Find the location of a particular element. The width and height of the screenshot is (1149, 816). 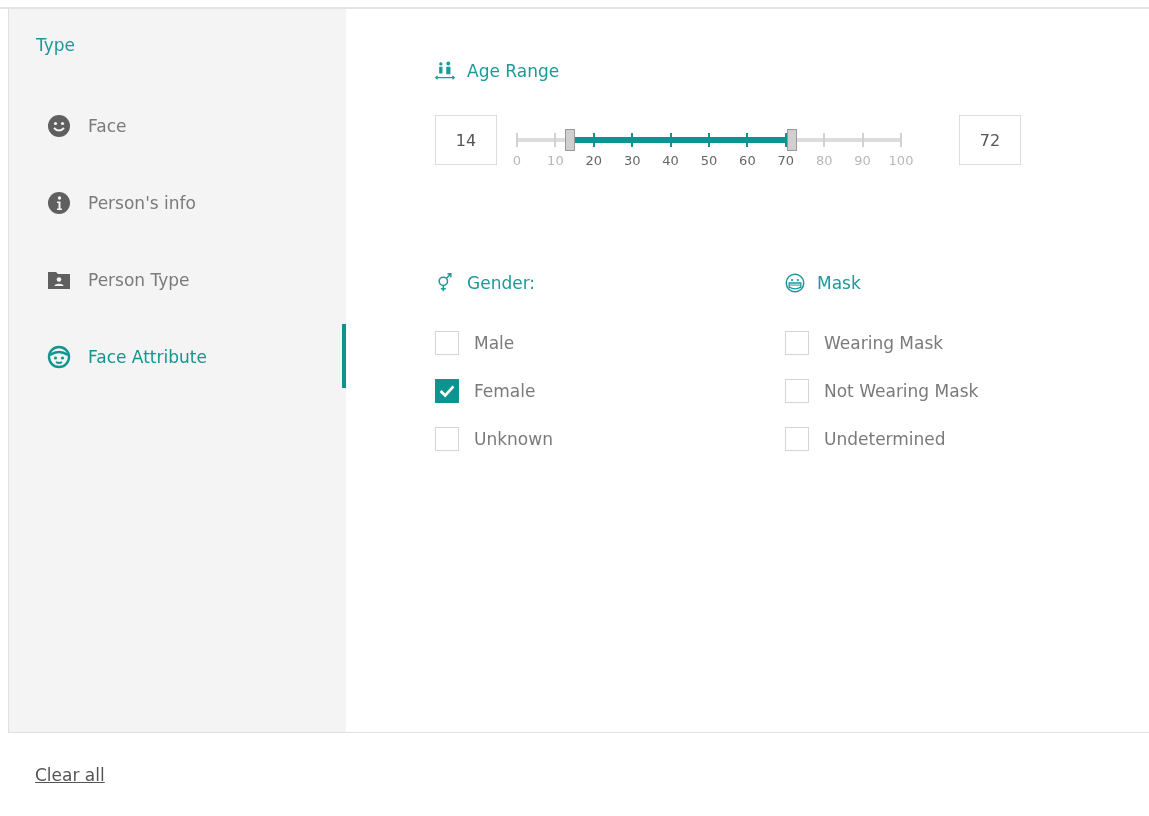

tick-label: 100 is located at coordinates (901, 160).